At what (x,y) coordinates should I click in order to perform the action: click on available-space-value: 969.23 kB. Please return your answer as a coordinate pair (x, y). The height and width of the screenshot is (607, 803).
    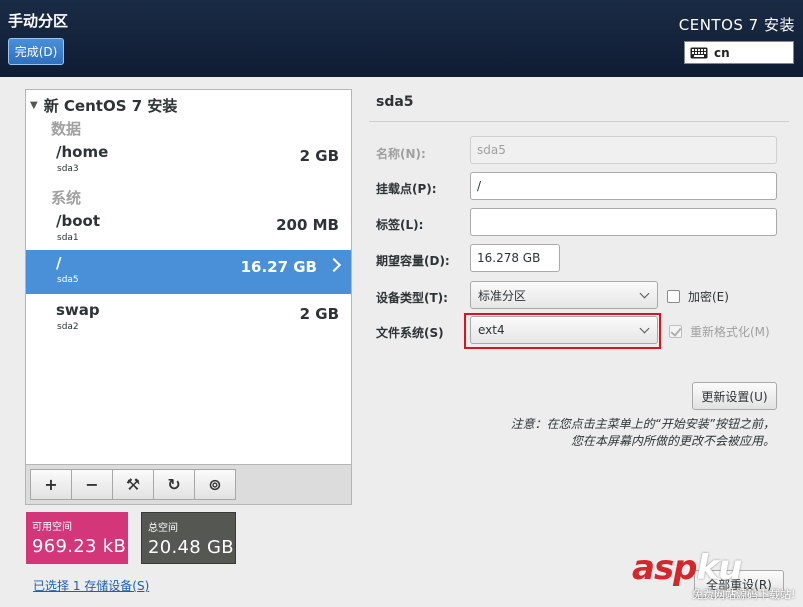
    Looking at the image, I should click on (79, 546).